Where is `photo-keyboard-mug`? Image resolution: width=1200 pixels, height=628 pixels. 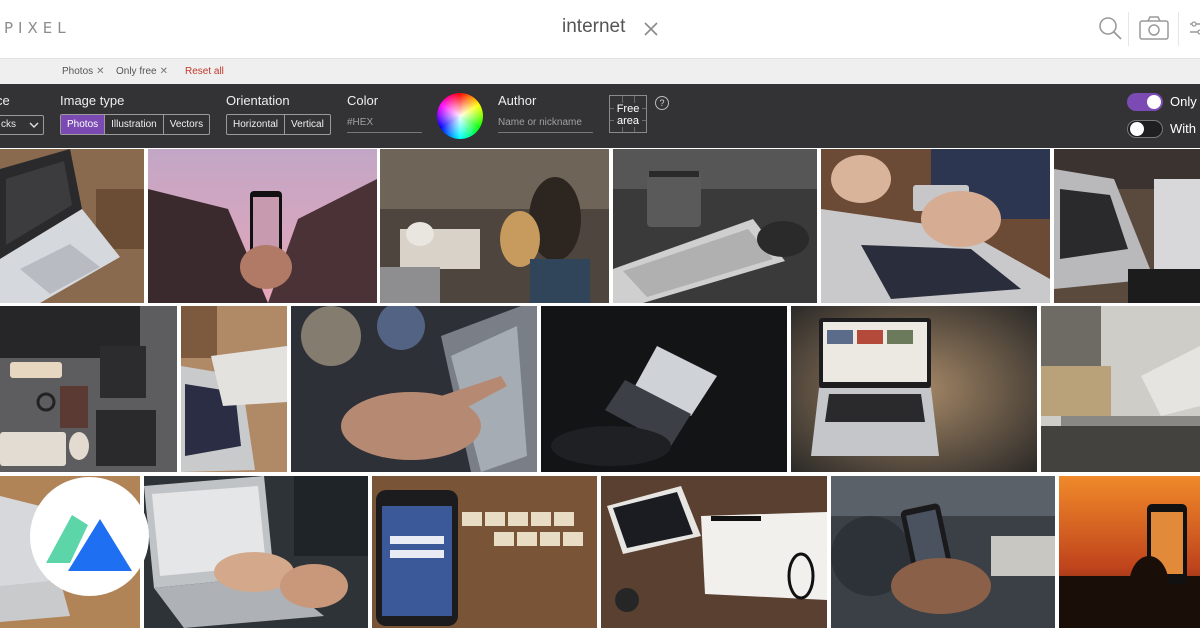
photo-keyboard-mug is located at coordinates (715, 226).